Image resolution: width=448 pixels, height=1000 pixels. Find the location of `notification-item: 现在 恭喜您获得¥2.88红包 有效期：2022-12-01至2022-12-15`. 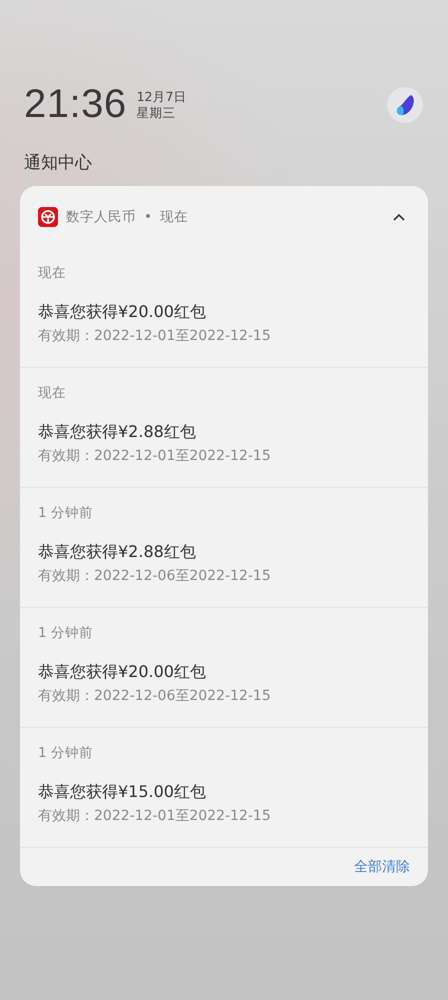

notification-item: 现在 恭喜您获得¥2.88红包 有效期：2022-12-01至2022-12-15 is located at coordinates (224, 428).